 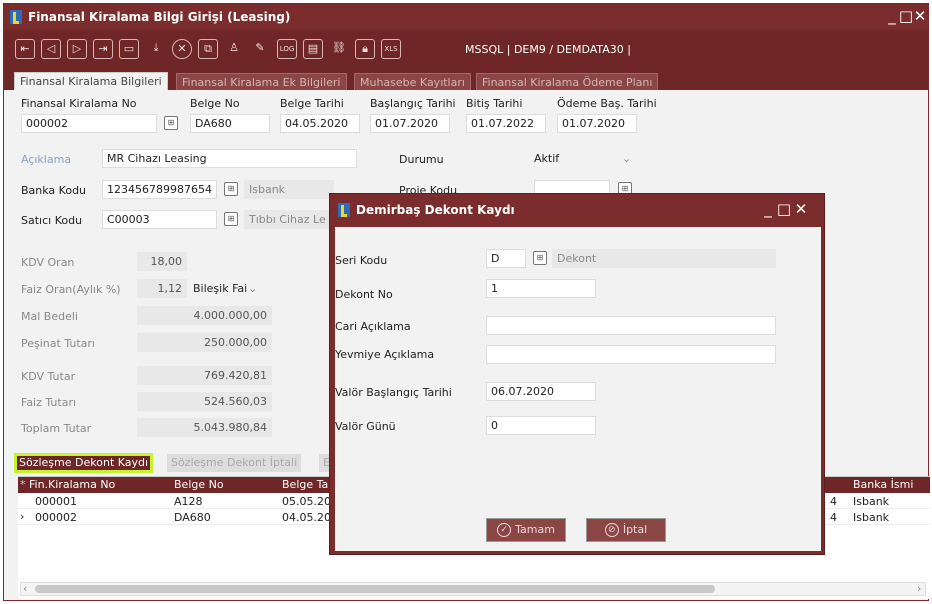 I want to click on seri-kodu-field: D, so click(x=506, y=258).